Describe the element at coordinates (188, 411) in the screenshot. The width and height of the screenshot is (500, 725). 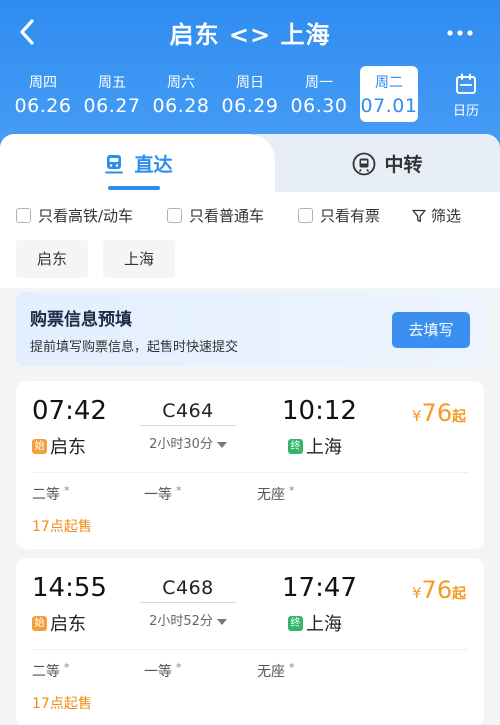
I see `train-number: C464` at that location.